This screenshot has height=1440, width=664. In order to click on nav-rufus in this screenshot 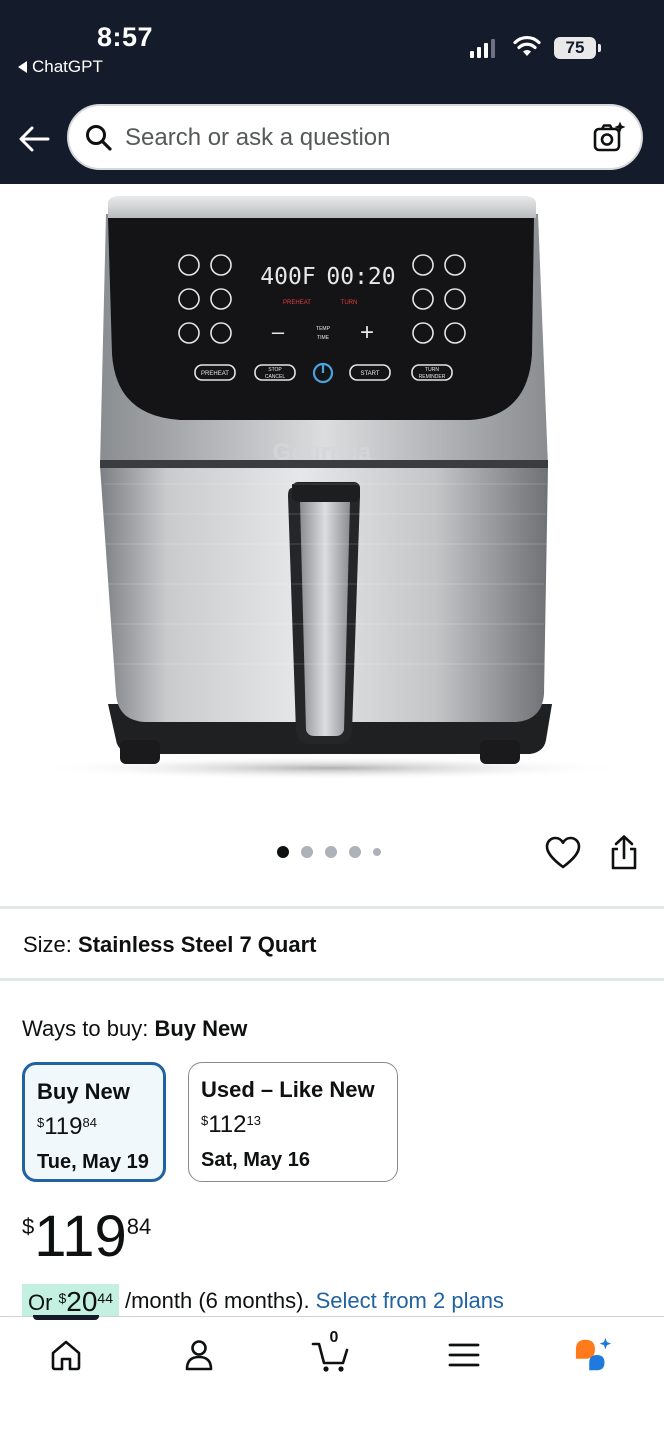, I will do `click(594, 1355)`.